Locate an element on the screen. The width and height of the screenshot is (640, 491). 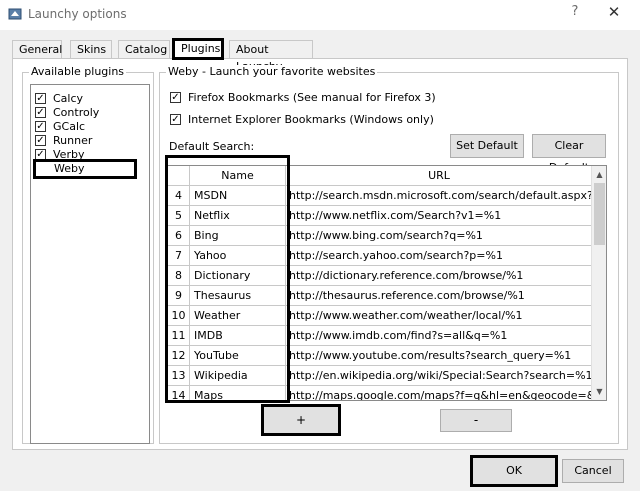
site-name-cell: Thesaurus is located at coordinates (238, 296).